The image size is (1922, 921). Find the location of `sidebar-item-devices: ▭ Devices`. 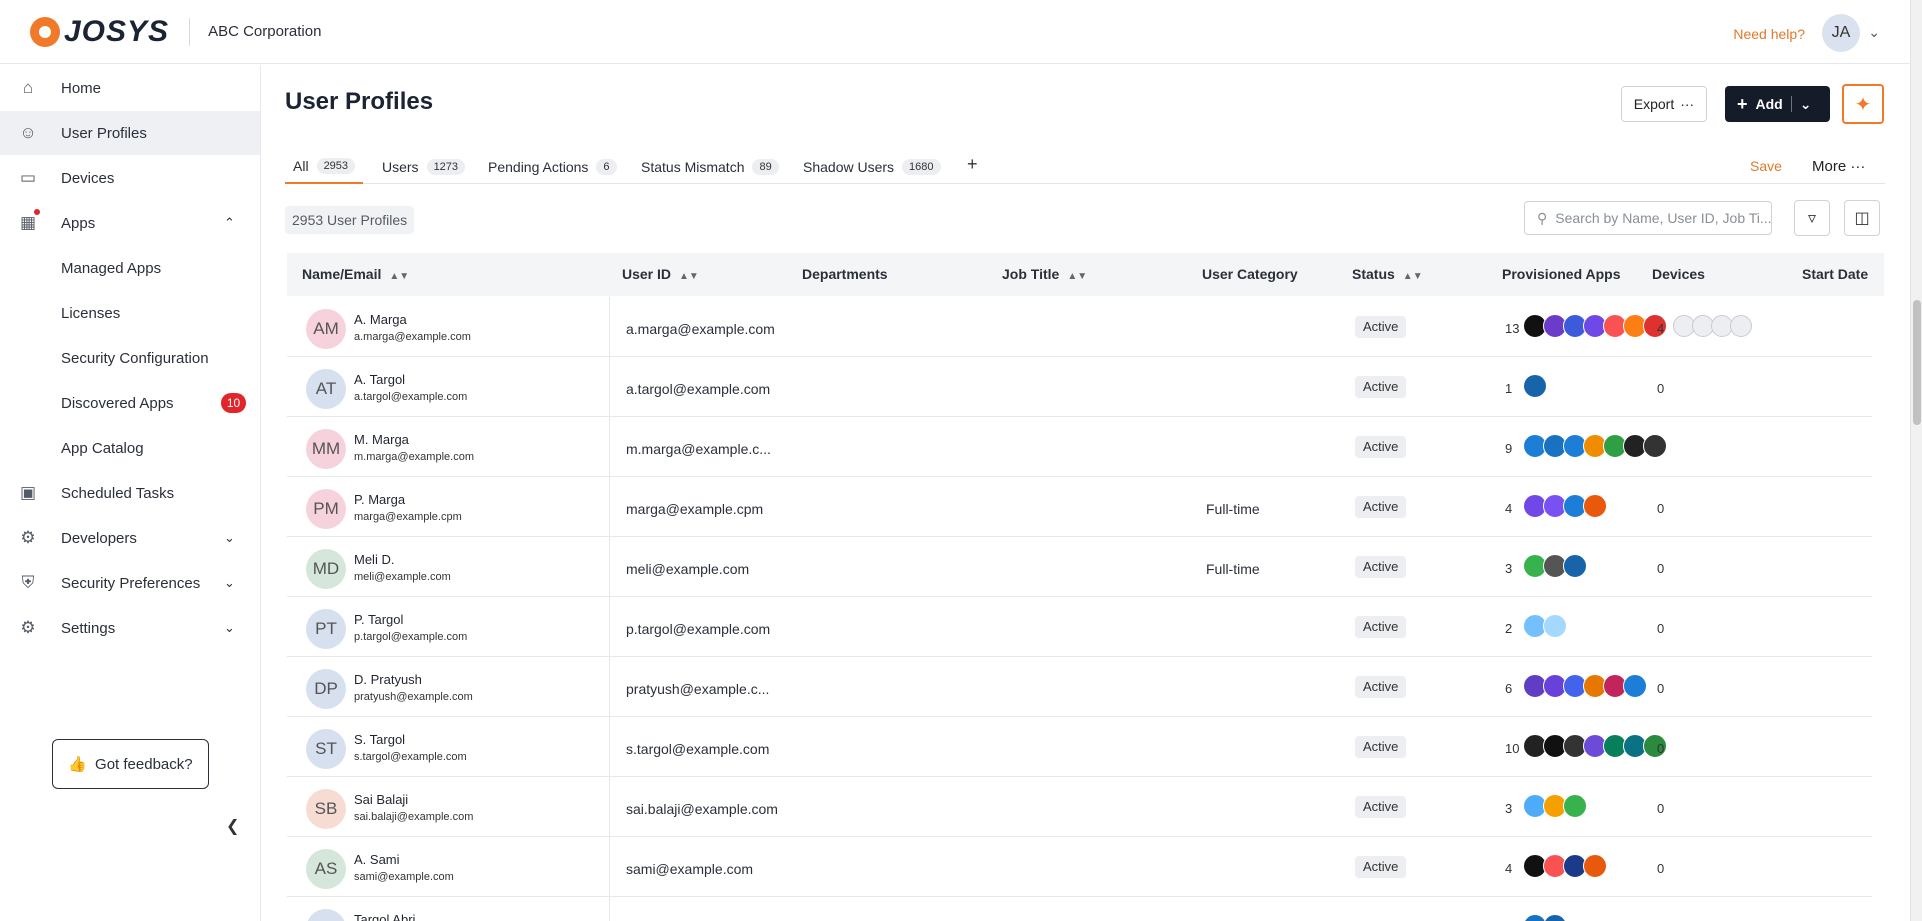

sidebar-item-devices: ▭ Devices is located at coordinates (130, 178).